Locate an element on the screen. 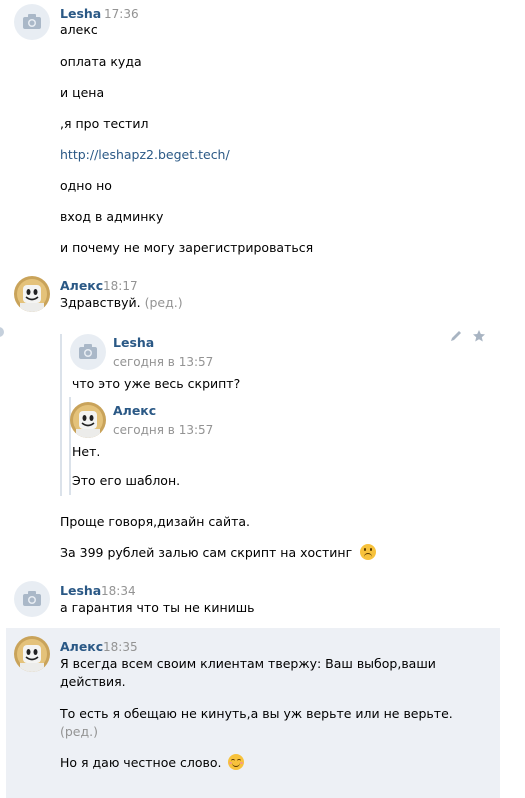  emoji-smile-icon is located at coordinates (235, 762).